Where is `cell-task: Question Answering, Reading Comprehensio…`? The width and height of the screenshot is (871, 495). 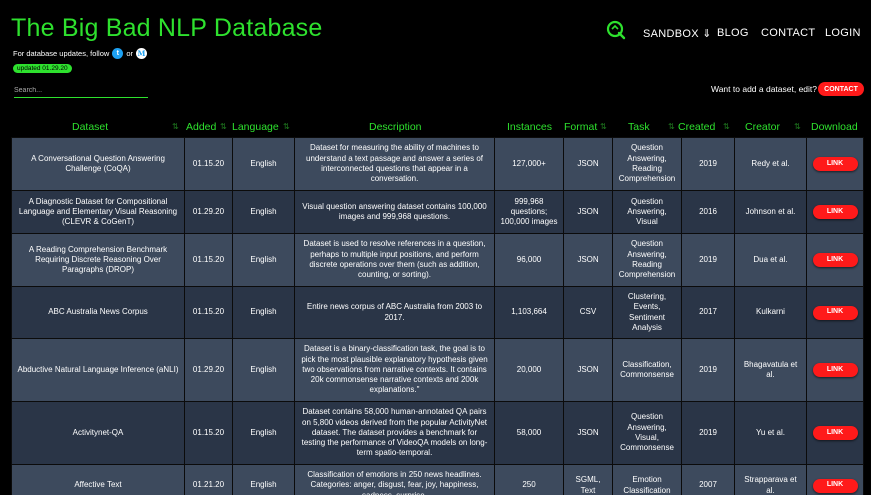 cell-task: Question Answering, Reading Comprehensio… is located at coordinates (647, 164).